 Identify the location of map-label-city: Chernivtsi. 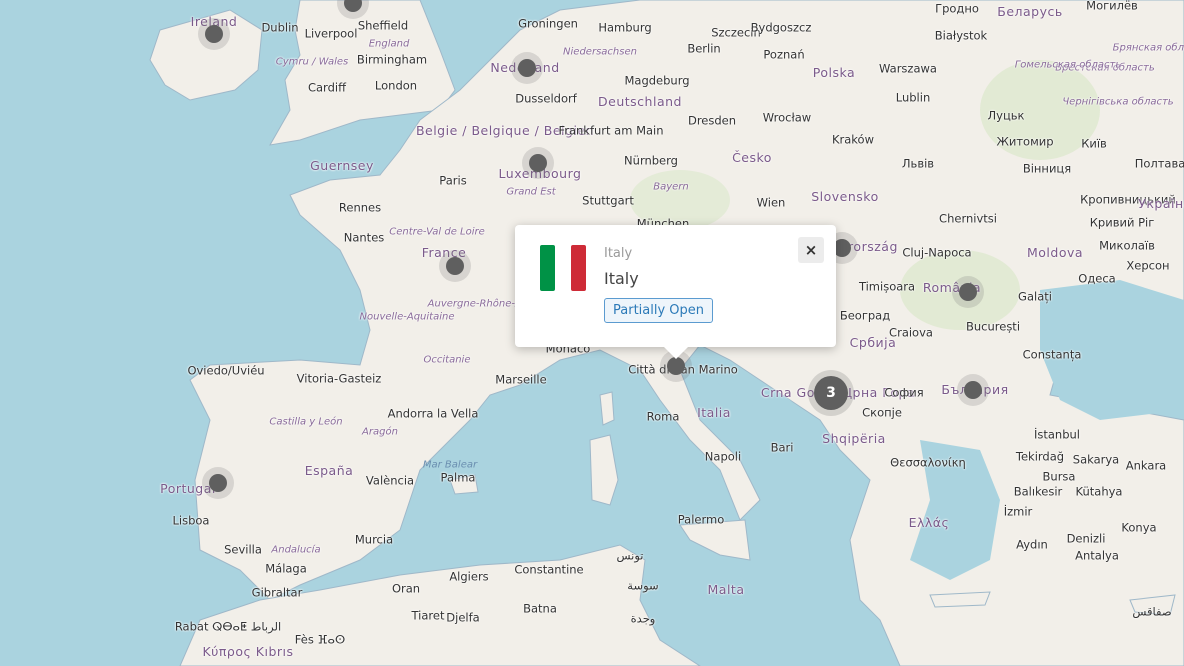
(968, 218).